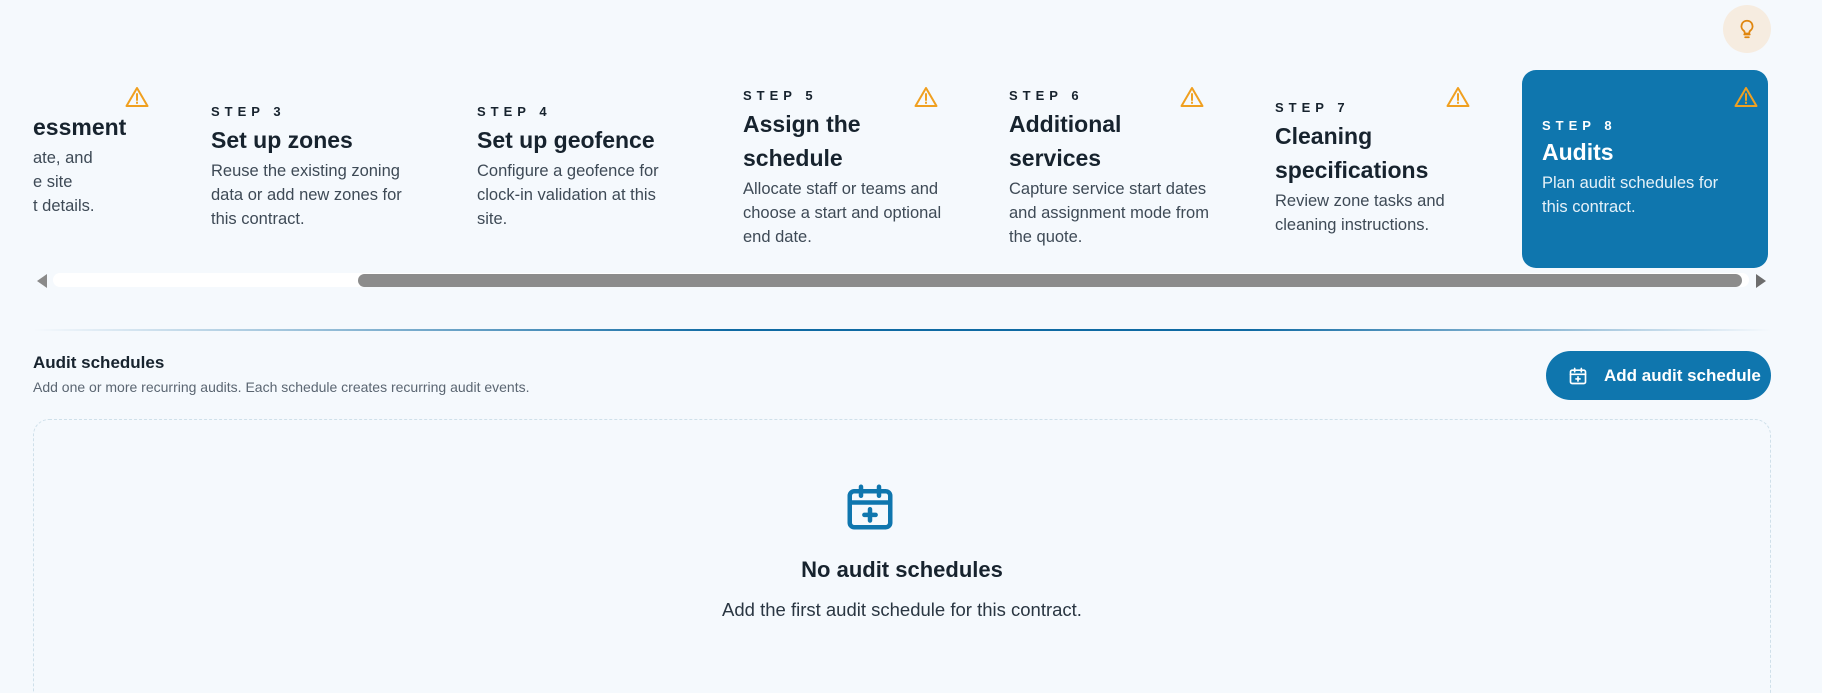  What do you see at coordinates (902, 330) in the screenshot?
I see `section-divider` at bounding box center [902, 330].